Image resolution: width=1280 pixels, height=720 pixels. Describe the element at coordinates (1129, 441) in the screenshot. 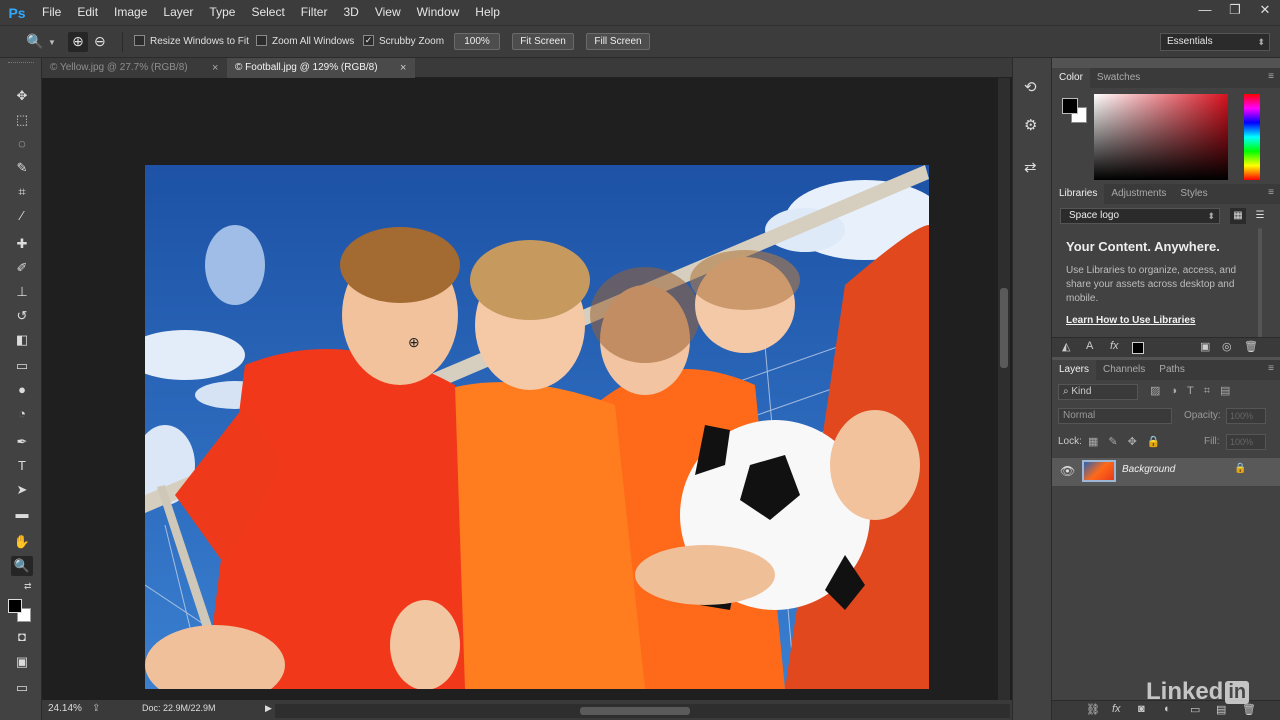

I see `lock-icons: ▦✎✥🔒` at that location.